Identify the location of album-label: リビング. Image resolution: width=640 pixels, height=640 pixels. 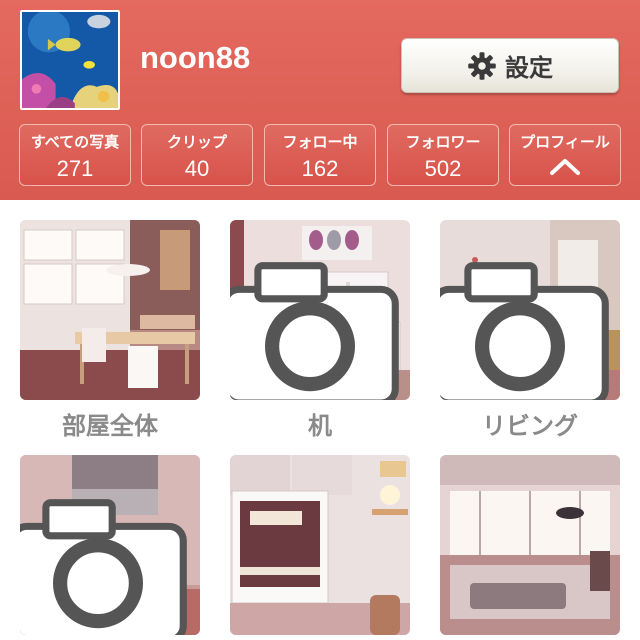
(530, 426).